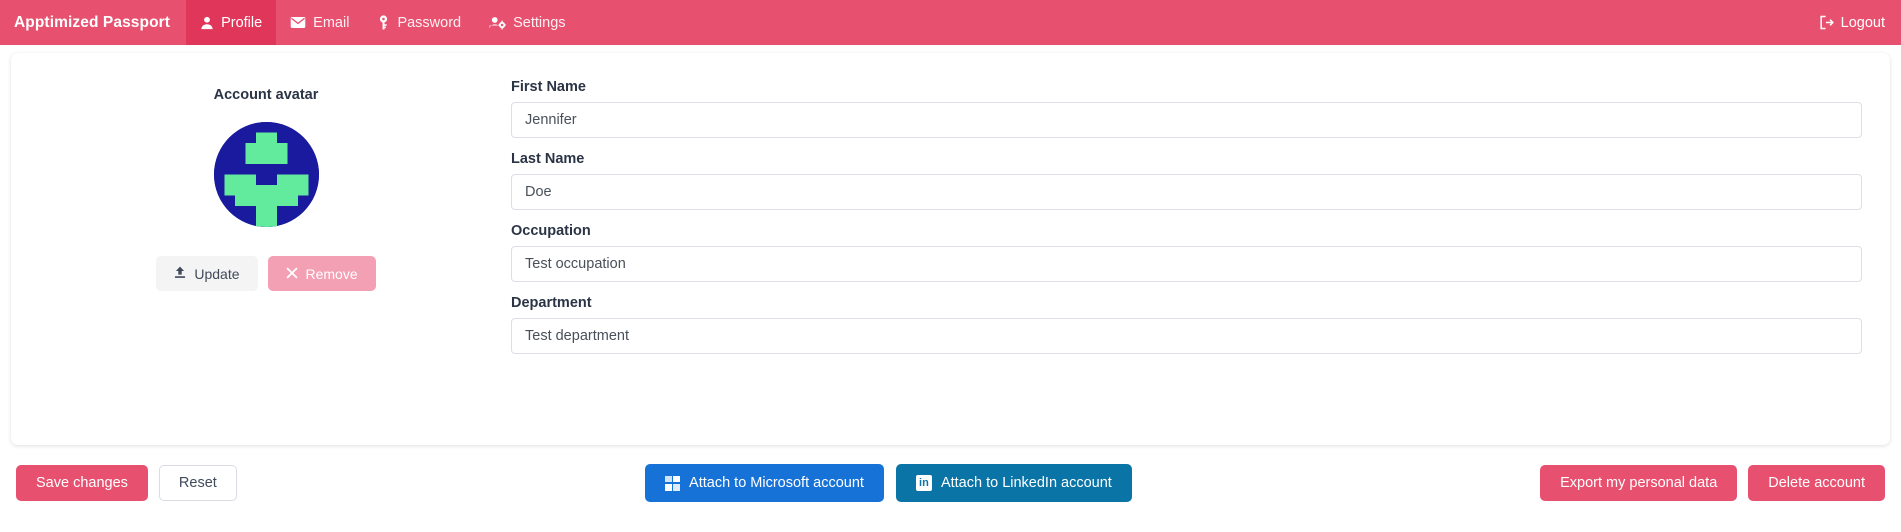 The image size is (1901, 532). What do you see at coordinates (1816, 483) in the screenshot?
I see `delete-account-button: Delete account` at bounding box center [1816, 483].